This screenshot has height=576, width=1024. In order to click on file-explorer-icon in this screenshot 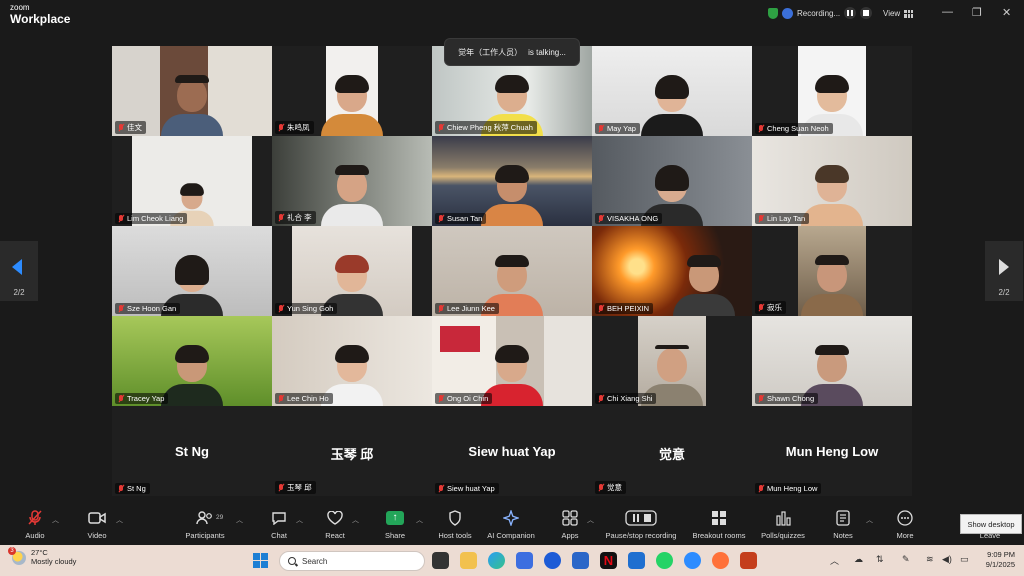, I will do `click(468, 560)`.